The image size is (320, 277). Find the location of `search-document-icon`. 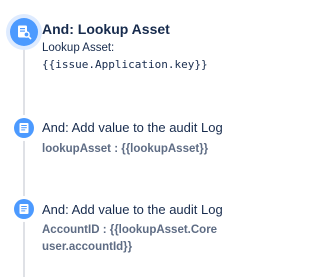

search-document-icon is located at coordinates (24, 32).